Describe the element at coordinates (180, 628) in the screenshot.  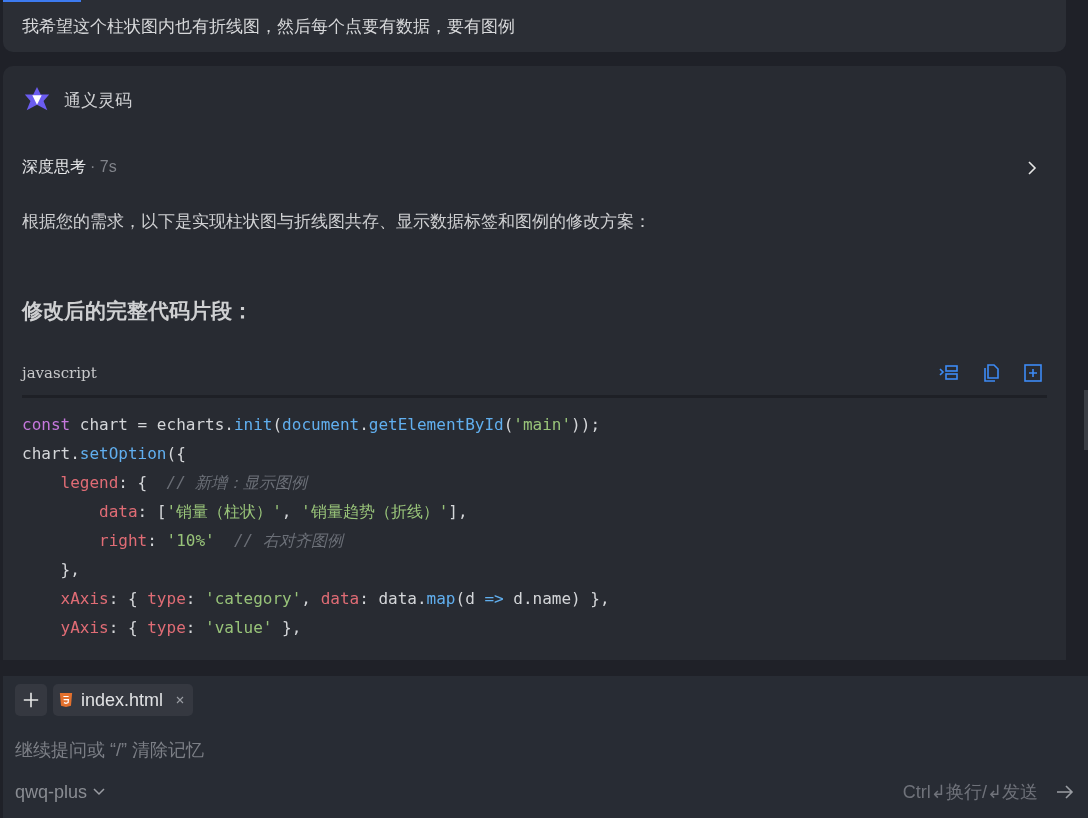
I see `code-line: yAxis: { type: 'value' },` at that location.